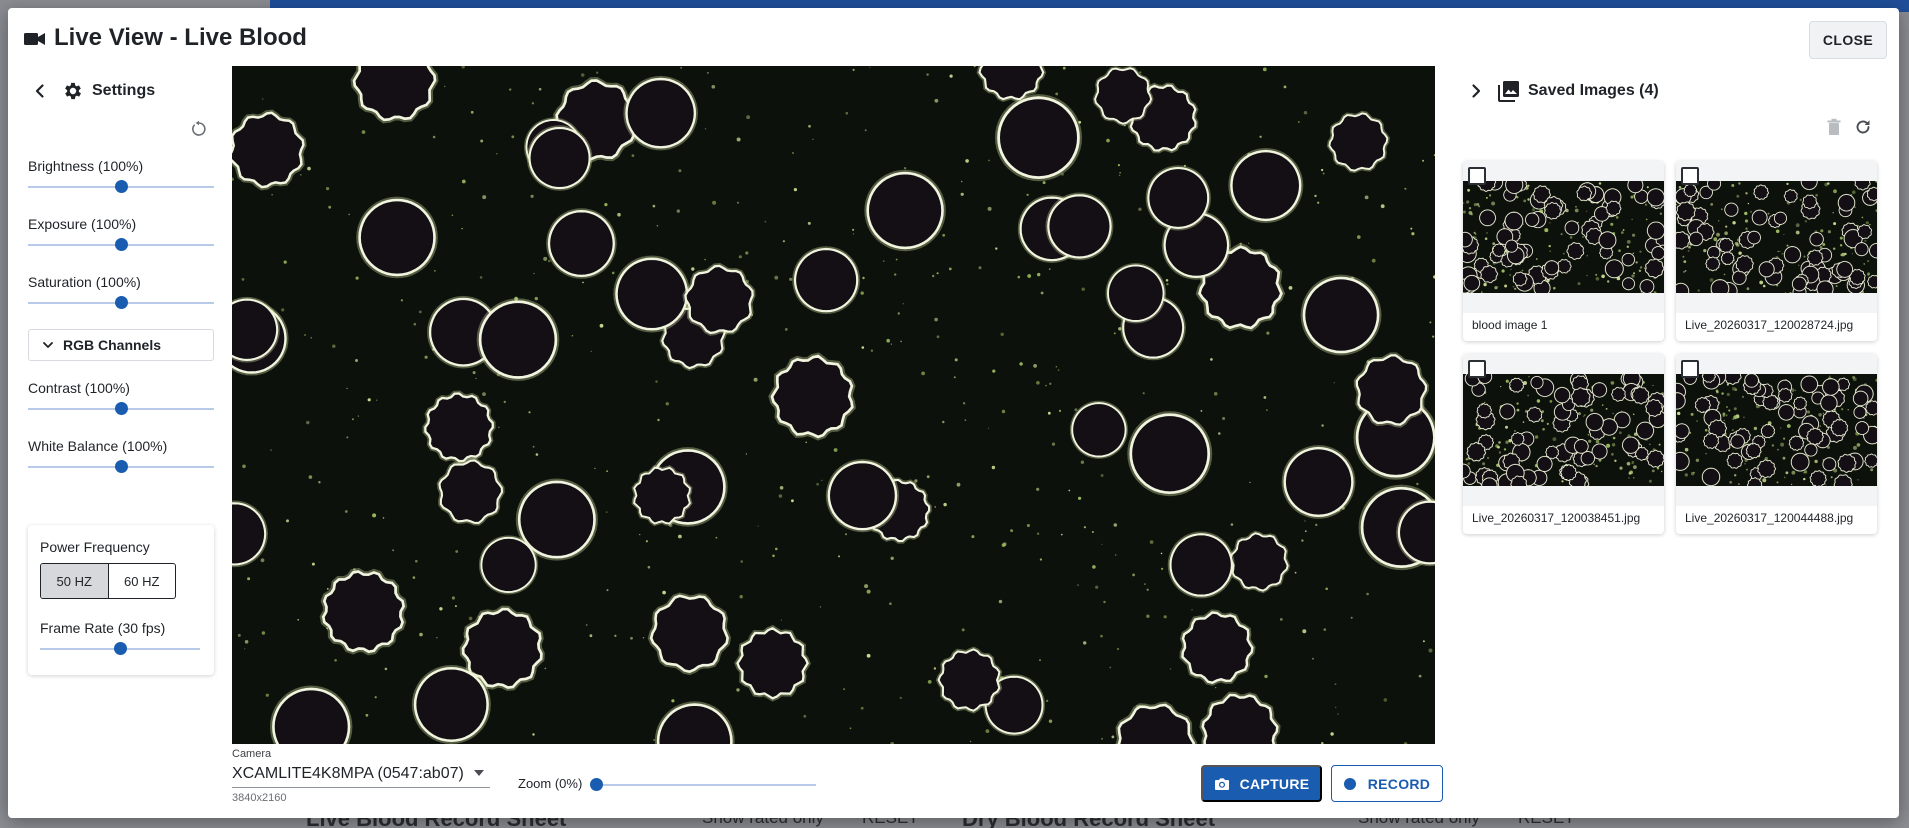 This screenshot has width=1909, height=828. I want to click on saturation-track, so click(121, 302).